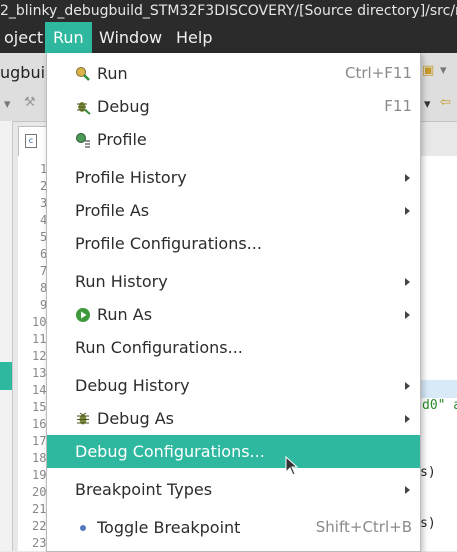  What do you see at coordinates (39, 339) in the screenshot?
I see `line-number: 11` at bounding box center [39, 339].